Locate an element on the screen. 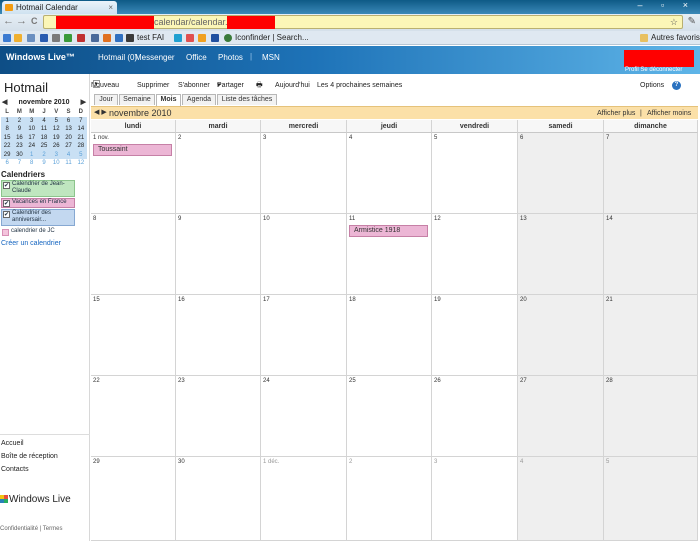  next-weeks-button: Les 4 prochaines semaines is located at coordinates (359, 86).